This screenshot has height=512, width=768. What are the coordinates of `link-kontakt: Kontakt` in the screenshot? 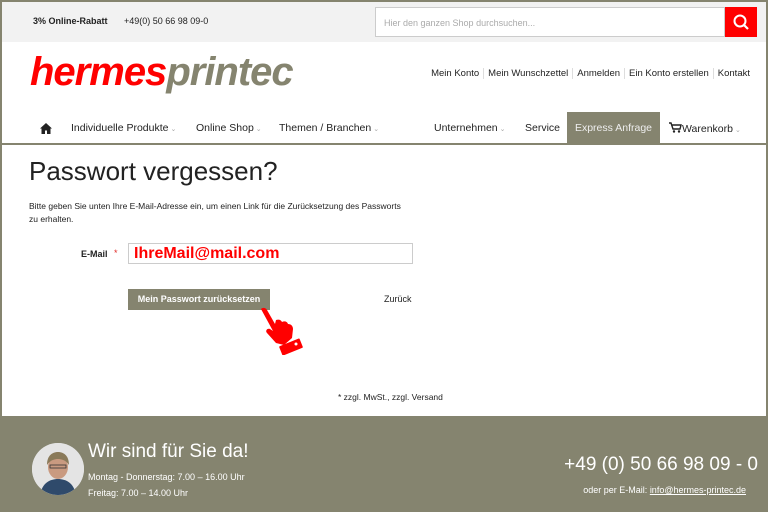 It's located at (733, 73).